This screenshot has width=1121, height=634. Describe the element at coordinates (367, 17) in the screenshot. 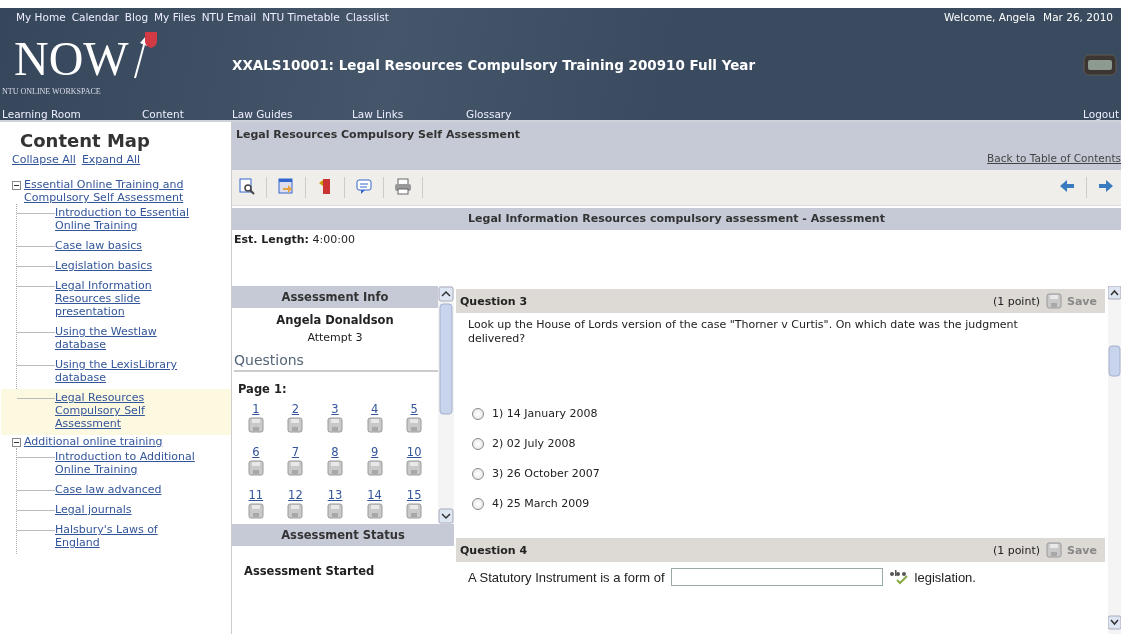

I see `top-link: Classlist` at that location.